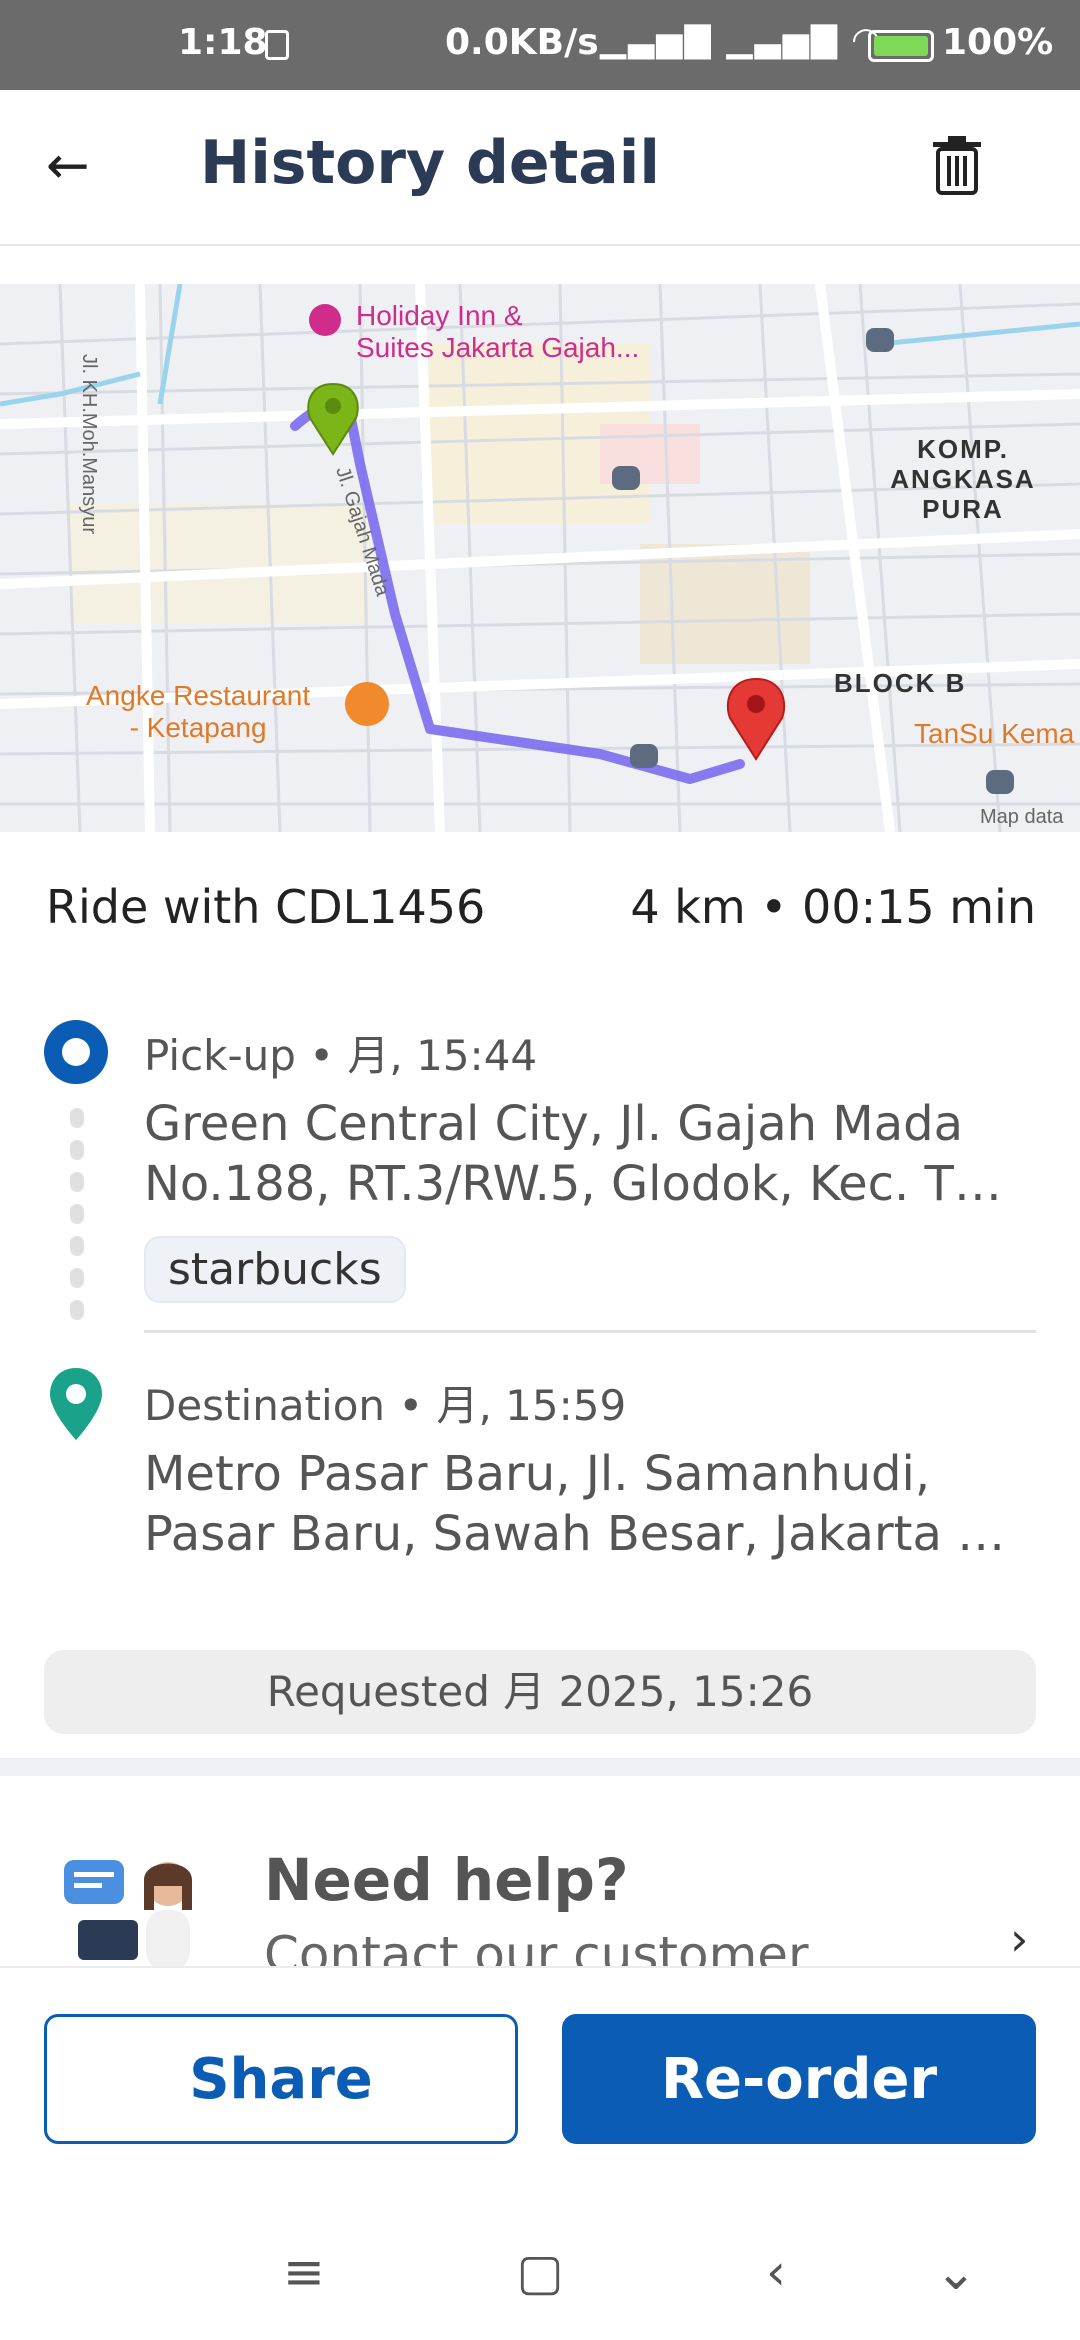  I want to click on app-bar: ← History detail, so click(540, 168).